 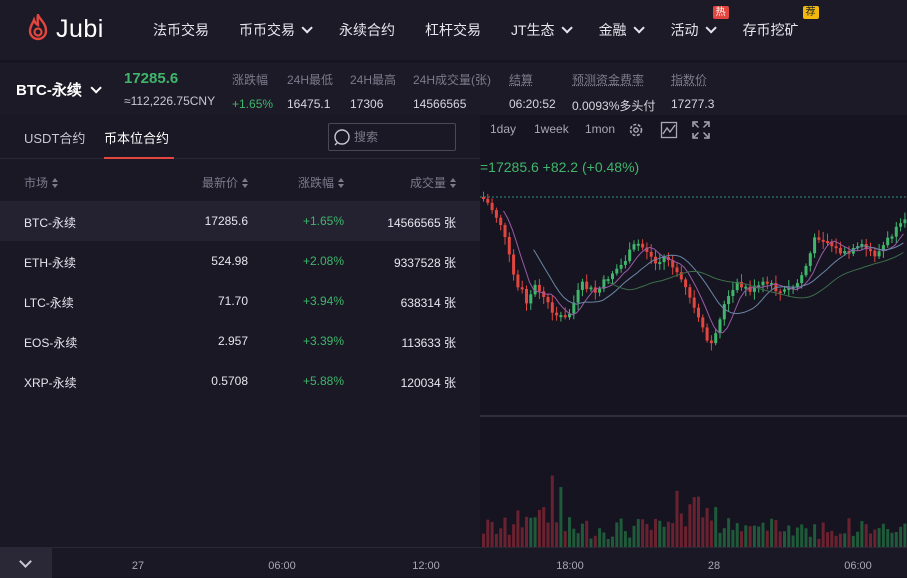 I want to click on market-row: ETH-永续 524.98 +2.08% 9337528 张, so click(x=240, y=261).